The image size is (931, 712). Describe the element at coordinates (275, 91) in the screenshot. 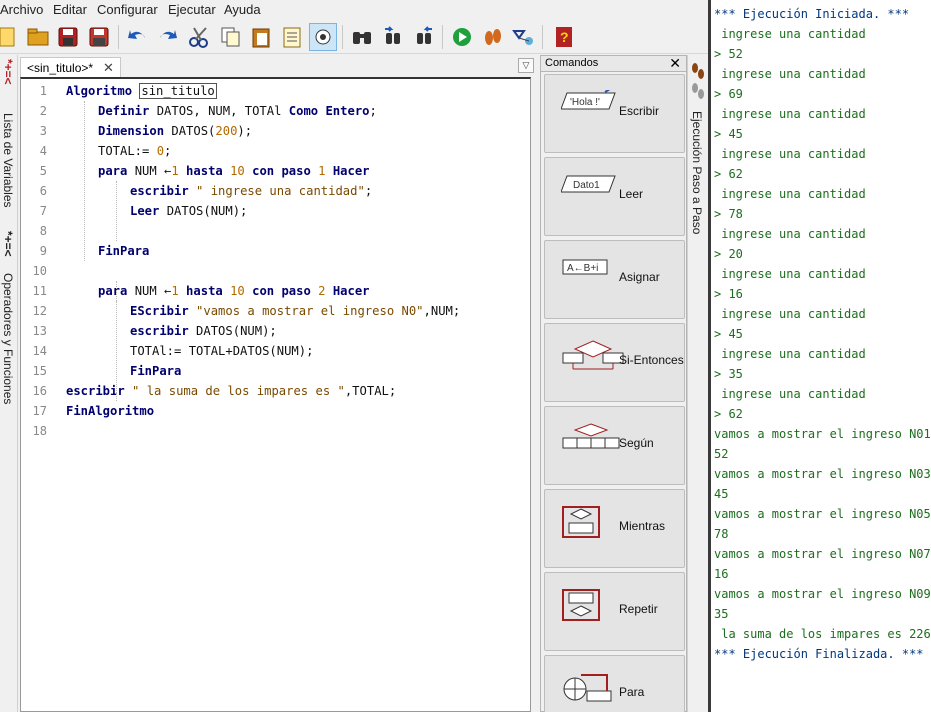

I see `code-line: 1 Algoritmo sin_titulo` at that location.